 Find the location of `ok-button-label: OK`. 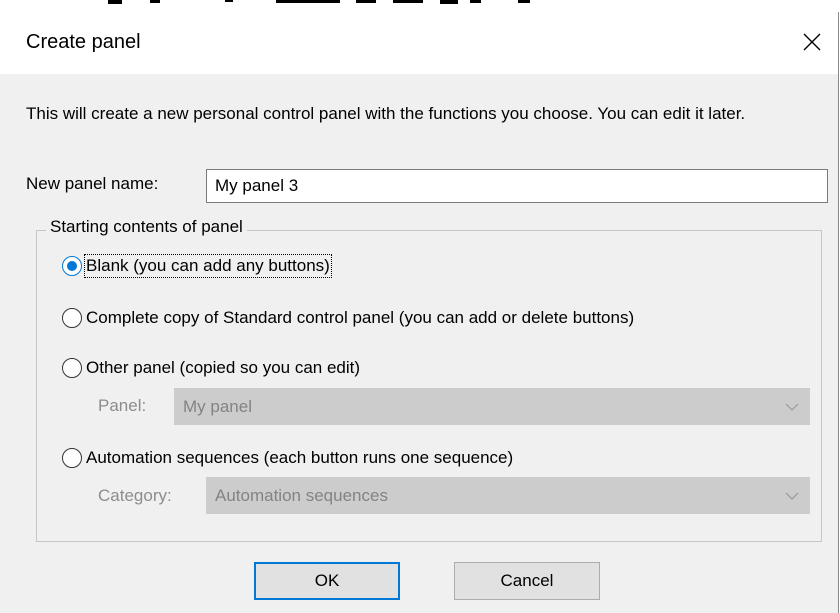

ok-button-label: OK is located at coordinates (327, 580).